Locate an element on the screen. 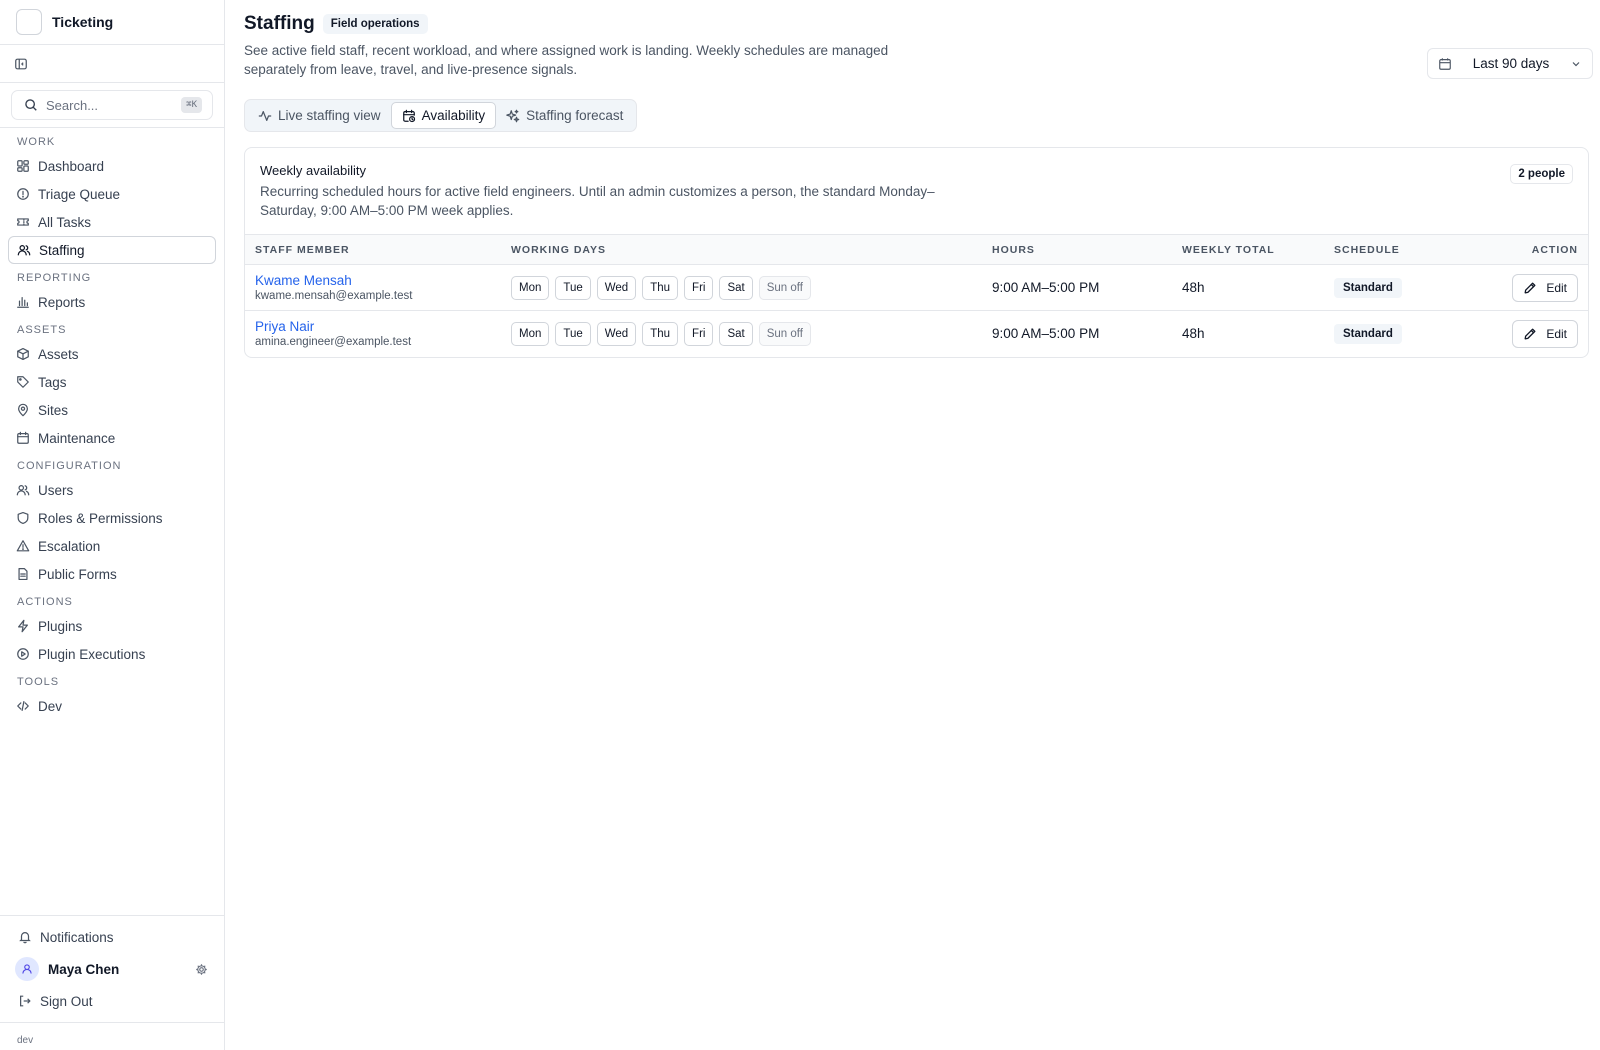 The image size is (1600, 1050). field-operations-badge: Field operations is located at coordinates (375, 24).